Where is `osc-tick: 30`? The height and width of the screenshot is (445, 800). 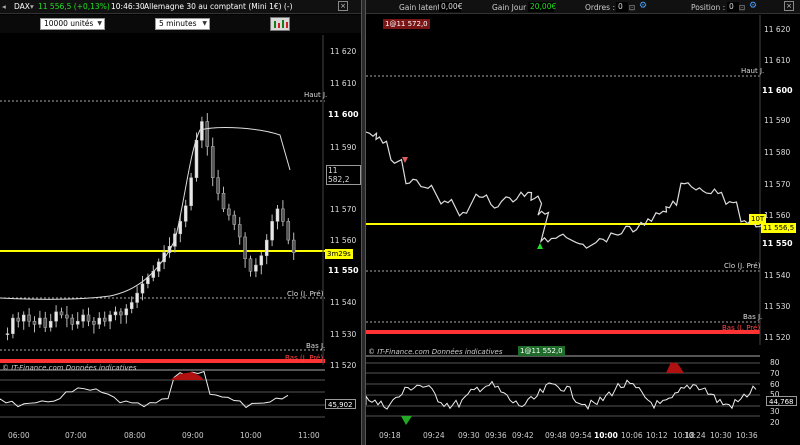
osc-tick: 30 is located at coordinates (775, 411).